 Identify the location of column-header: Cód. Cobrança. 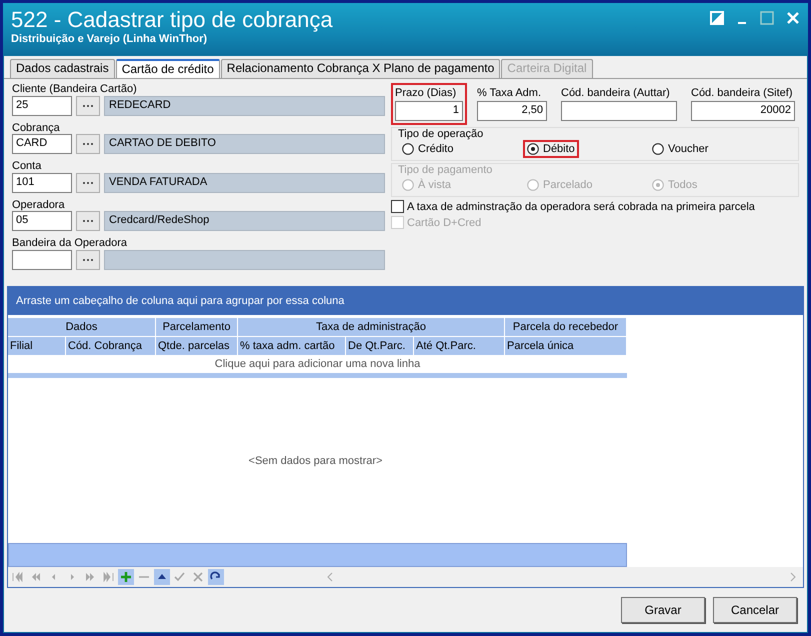
(111, 345).